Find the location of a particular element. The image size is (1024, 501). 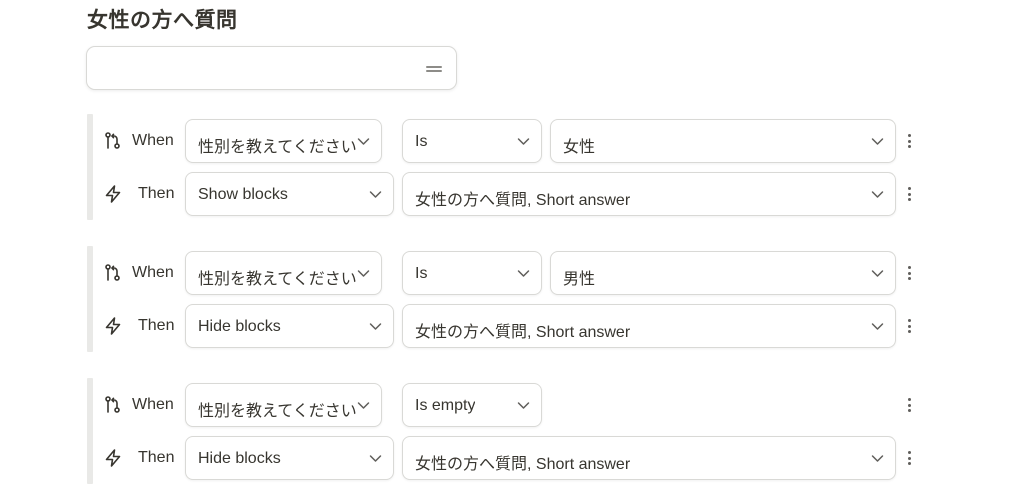

page-title: 女性の方へ質問 is located at coordinates (162, 20).